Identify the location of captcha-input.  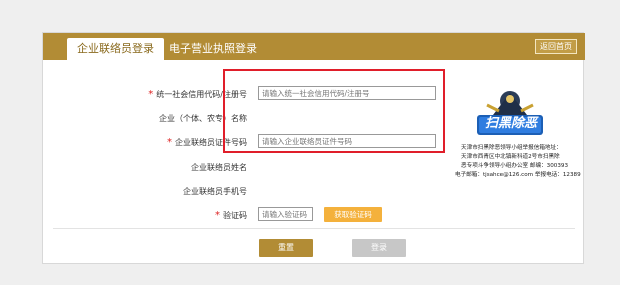
(285, 214).